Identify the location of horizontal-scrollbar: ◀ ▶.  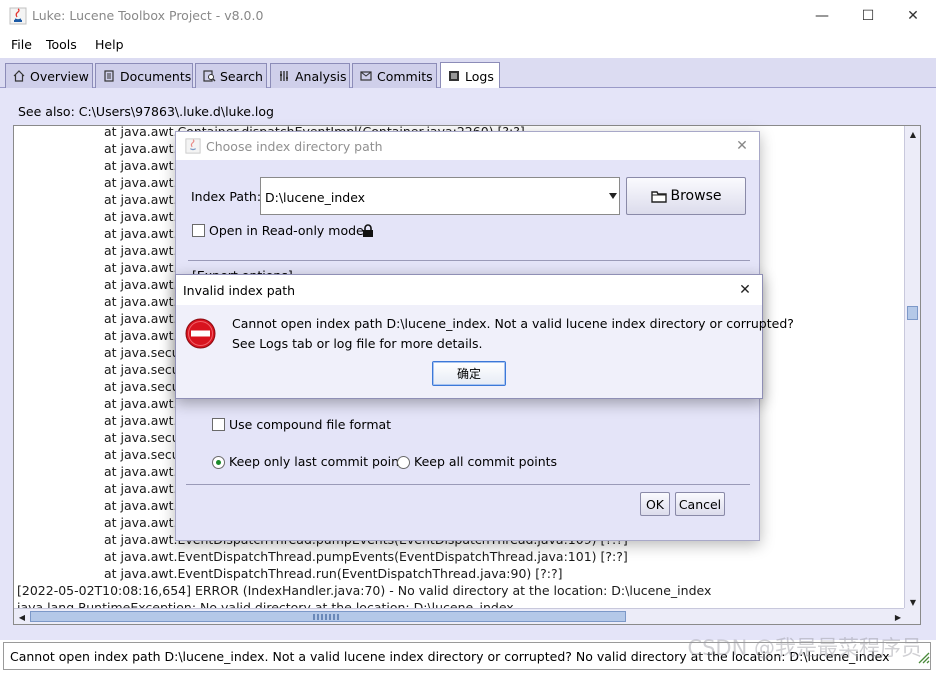
(460, 616).